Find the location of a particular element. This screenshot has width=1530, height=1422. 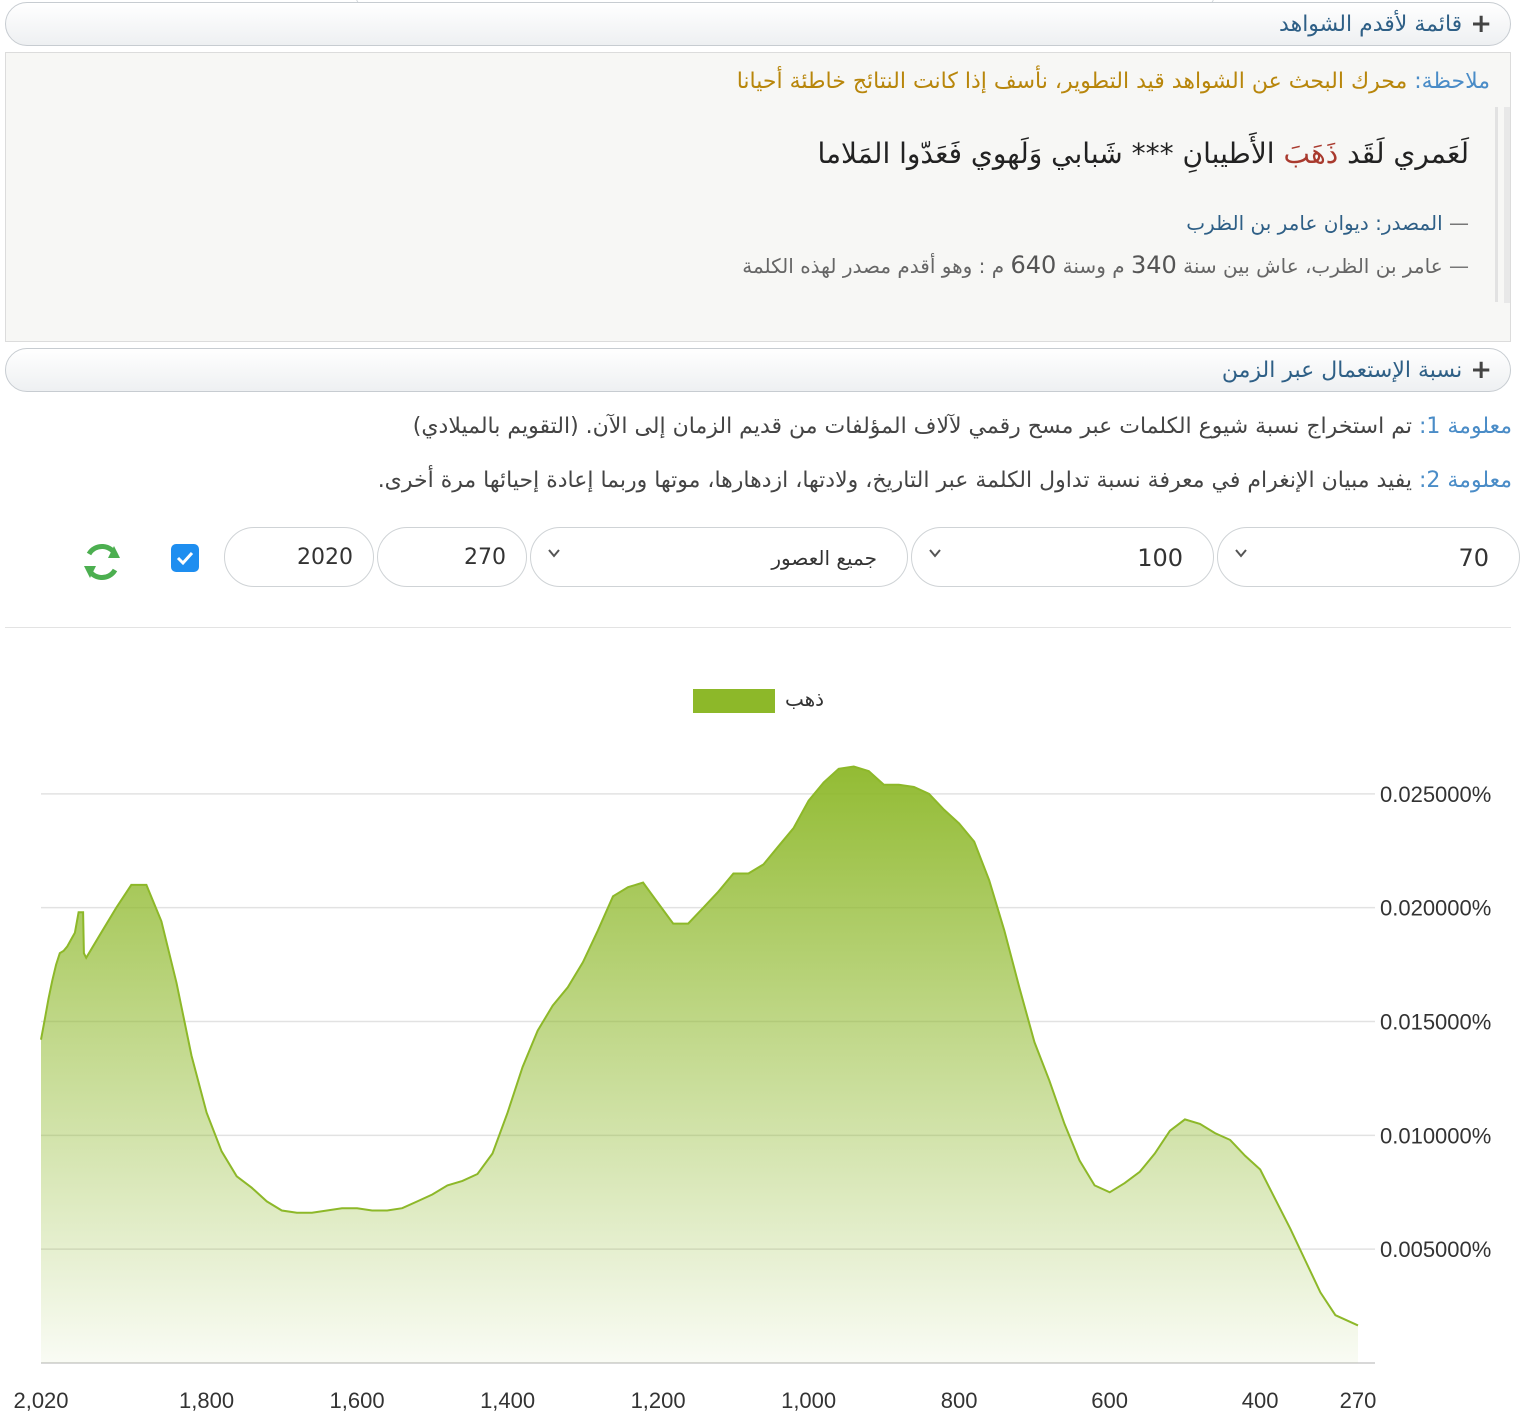

verse-highlight-word: ذَهَبَ is located at coordinates (1310, 153).